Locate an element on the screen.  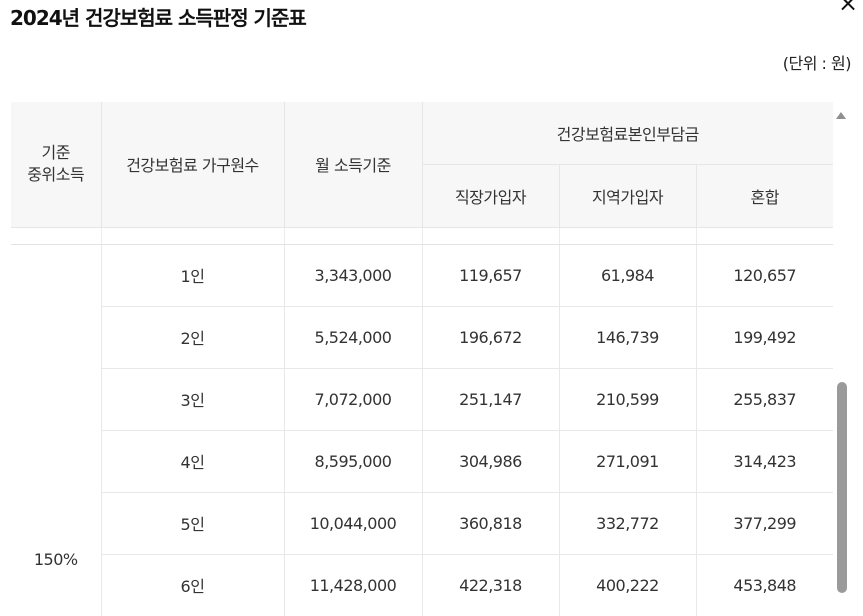
median-income-level: 150% is located at coordinates (56, 430).